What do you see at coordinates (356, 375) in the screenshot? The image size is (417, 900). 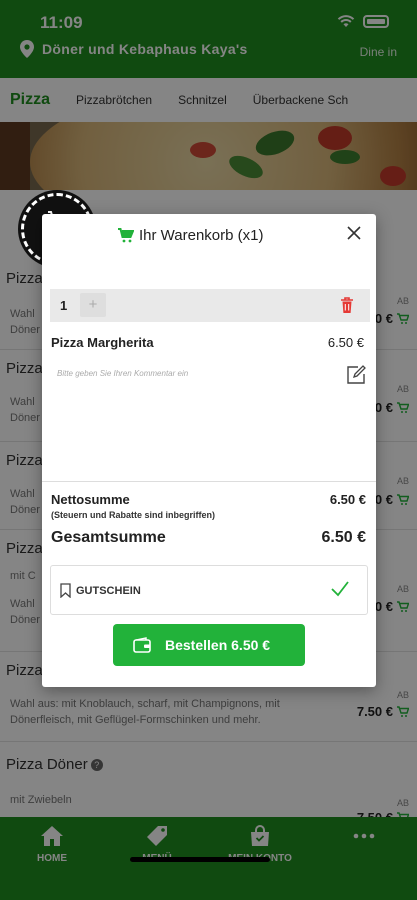 I see `edit-comment-icon` at bounding box center [356, 375].